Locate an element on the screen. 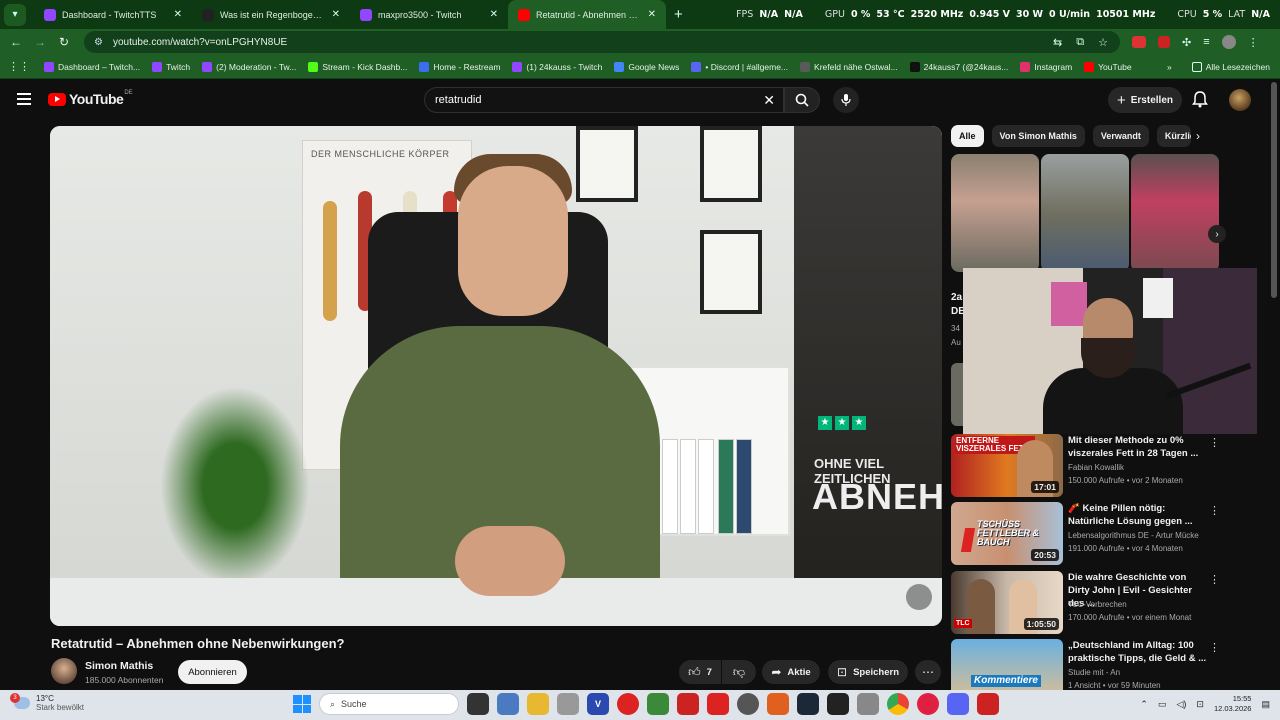  search-input: retatrudid ✕ is located at coordinates (604, 100).